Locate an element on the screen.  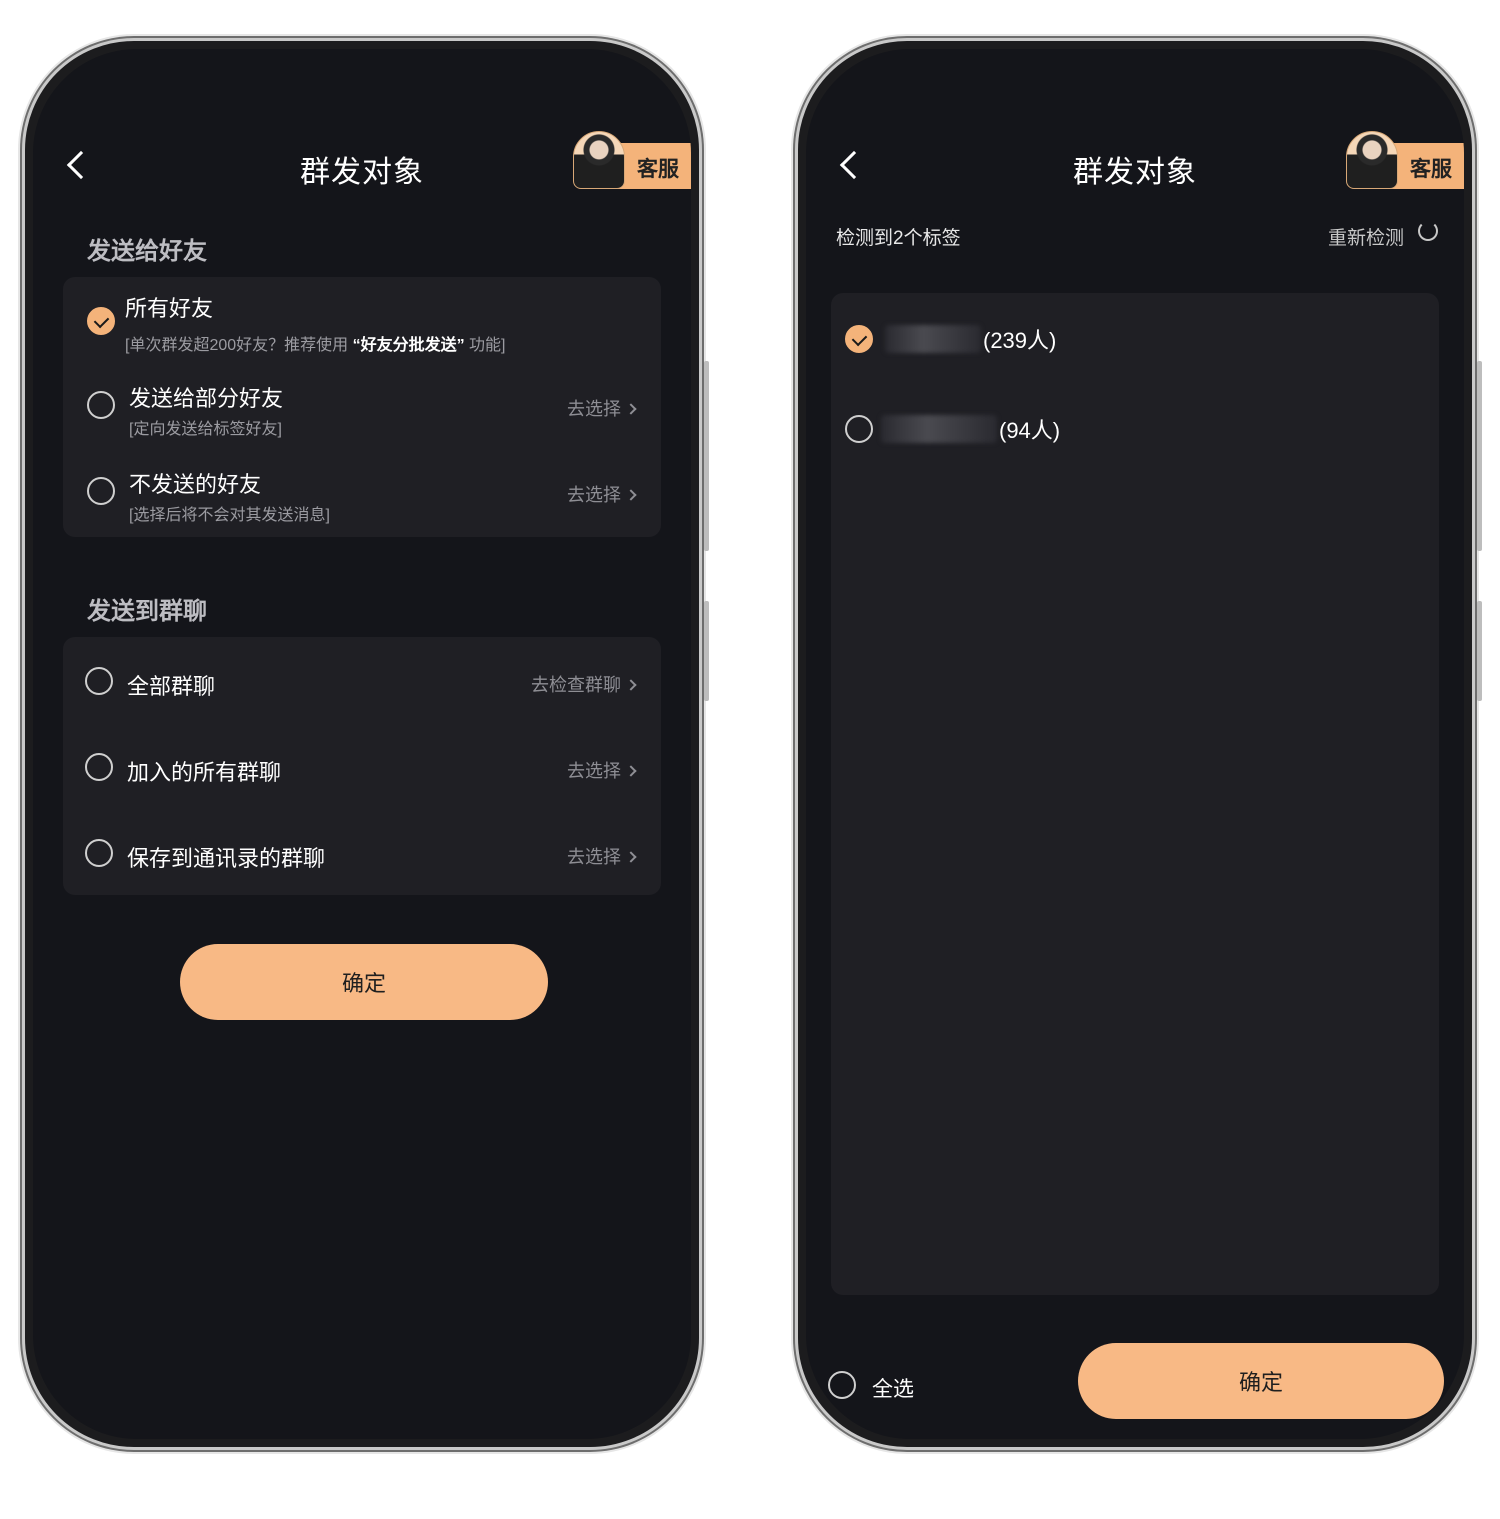
detect-text: 检测到2个标签 is located at coordinates (898, 238).